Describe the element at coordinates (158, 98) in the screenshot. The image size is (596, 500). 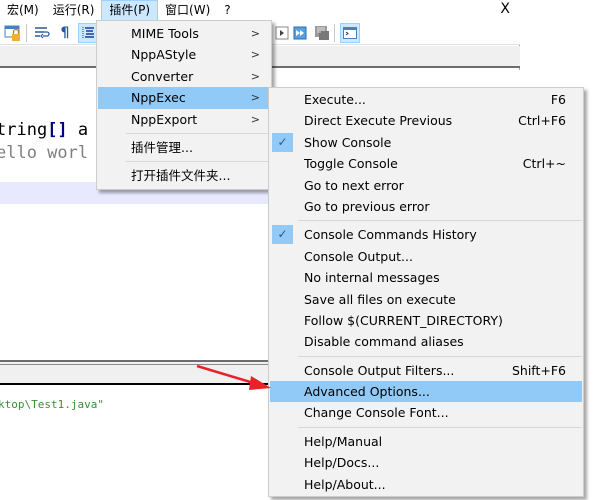
I see `menu-item-label: NppExec` at that location.